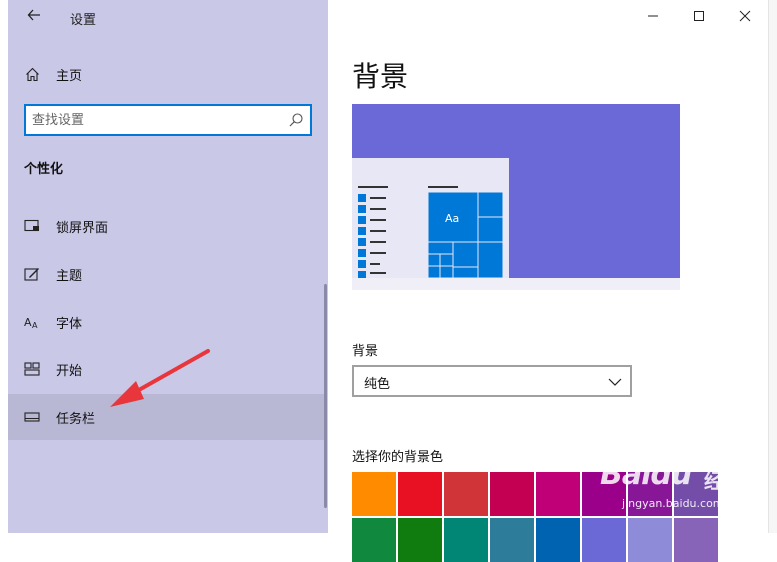 This screenshot has height=562, width=777. I want to click on sidebar-item-label: 主页, so click(69, 76).